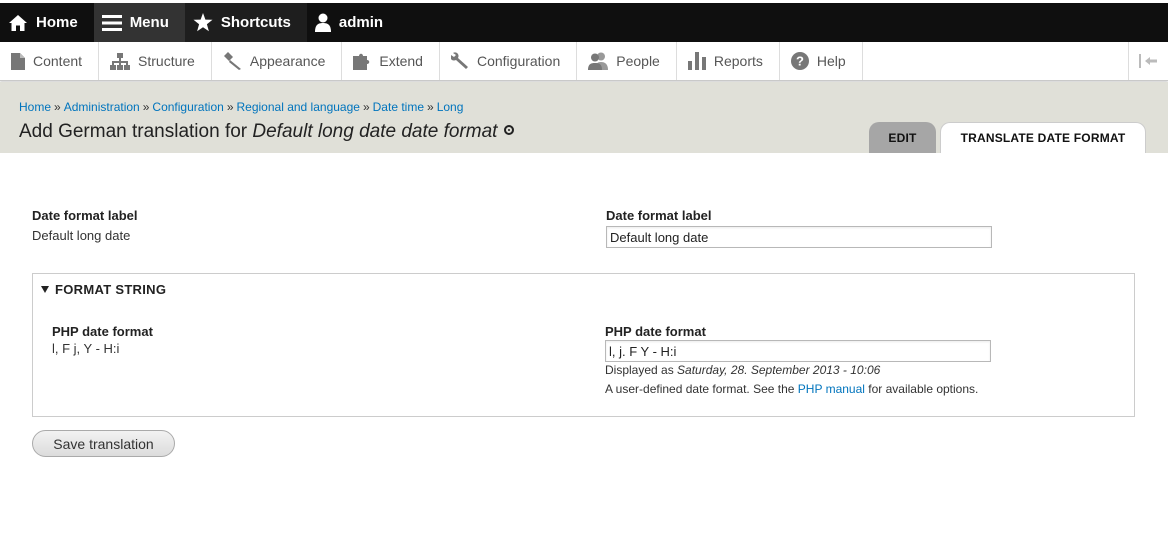  Describe the element at coordinates (450, 107) in the screenshot. I see `breadcrumb-long: Long` at that location.